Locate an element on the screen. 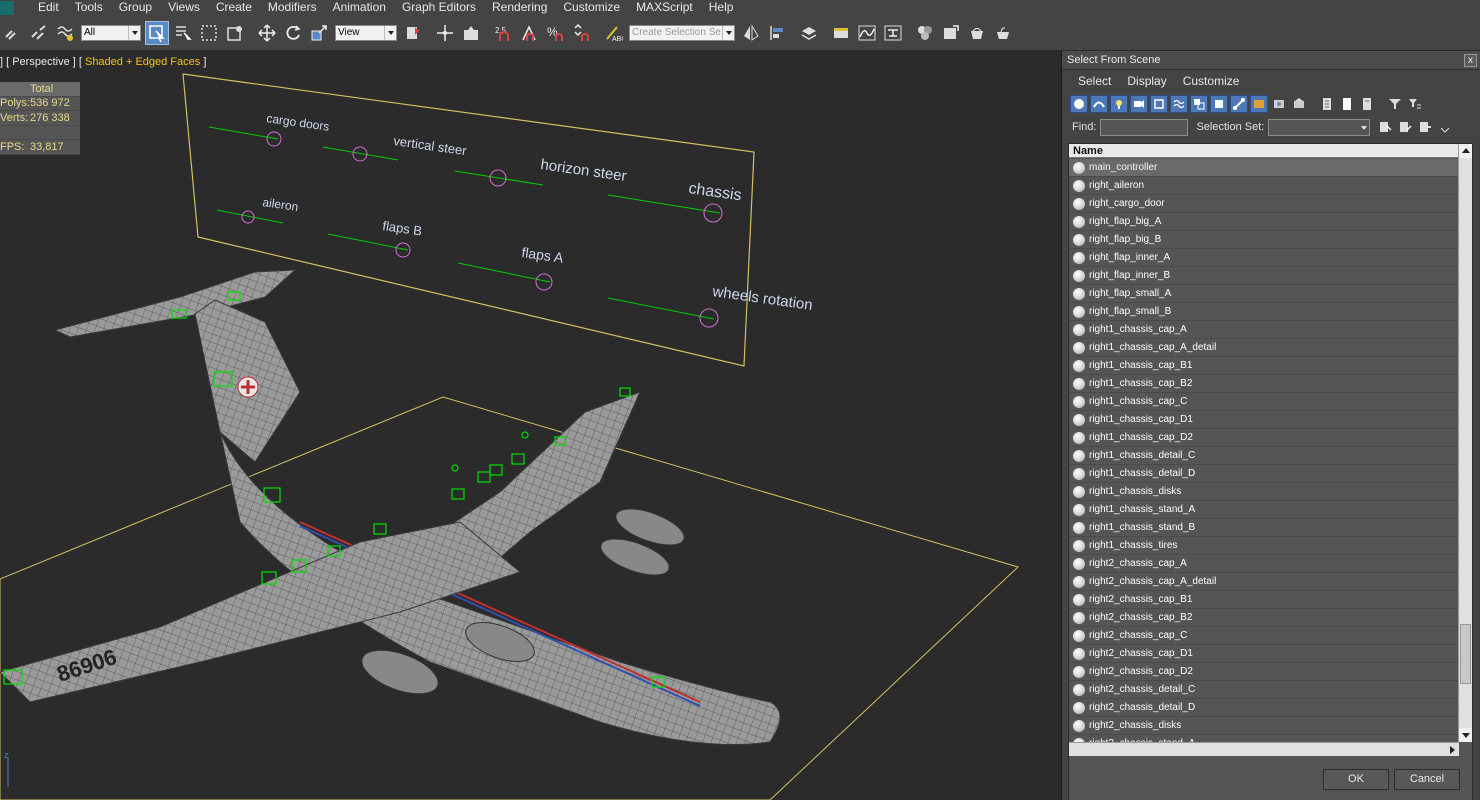 Image resolution: width=1480 pixels, height=800 pixels. list-item: right1_chassis_stand_B is located at coordinates (1264, 528).